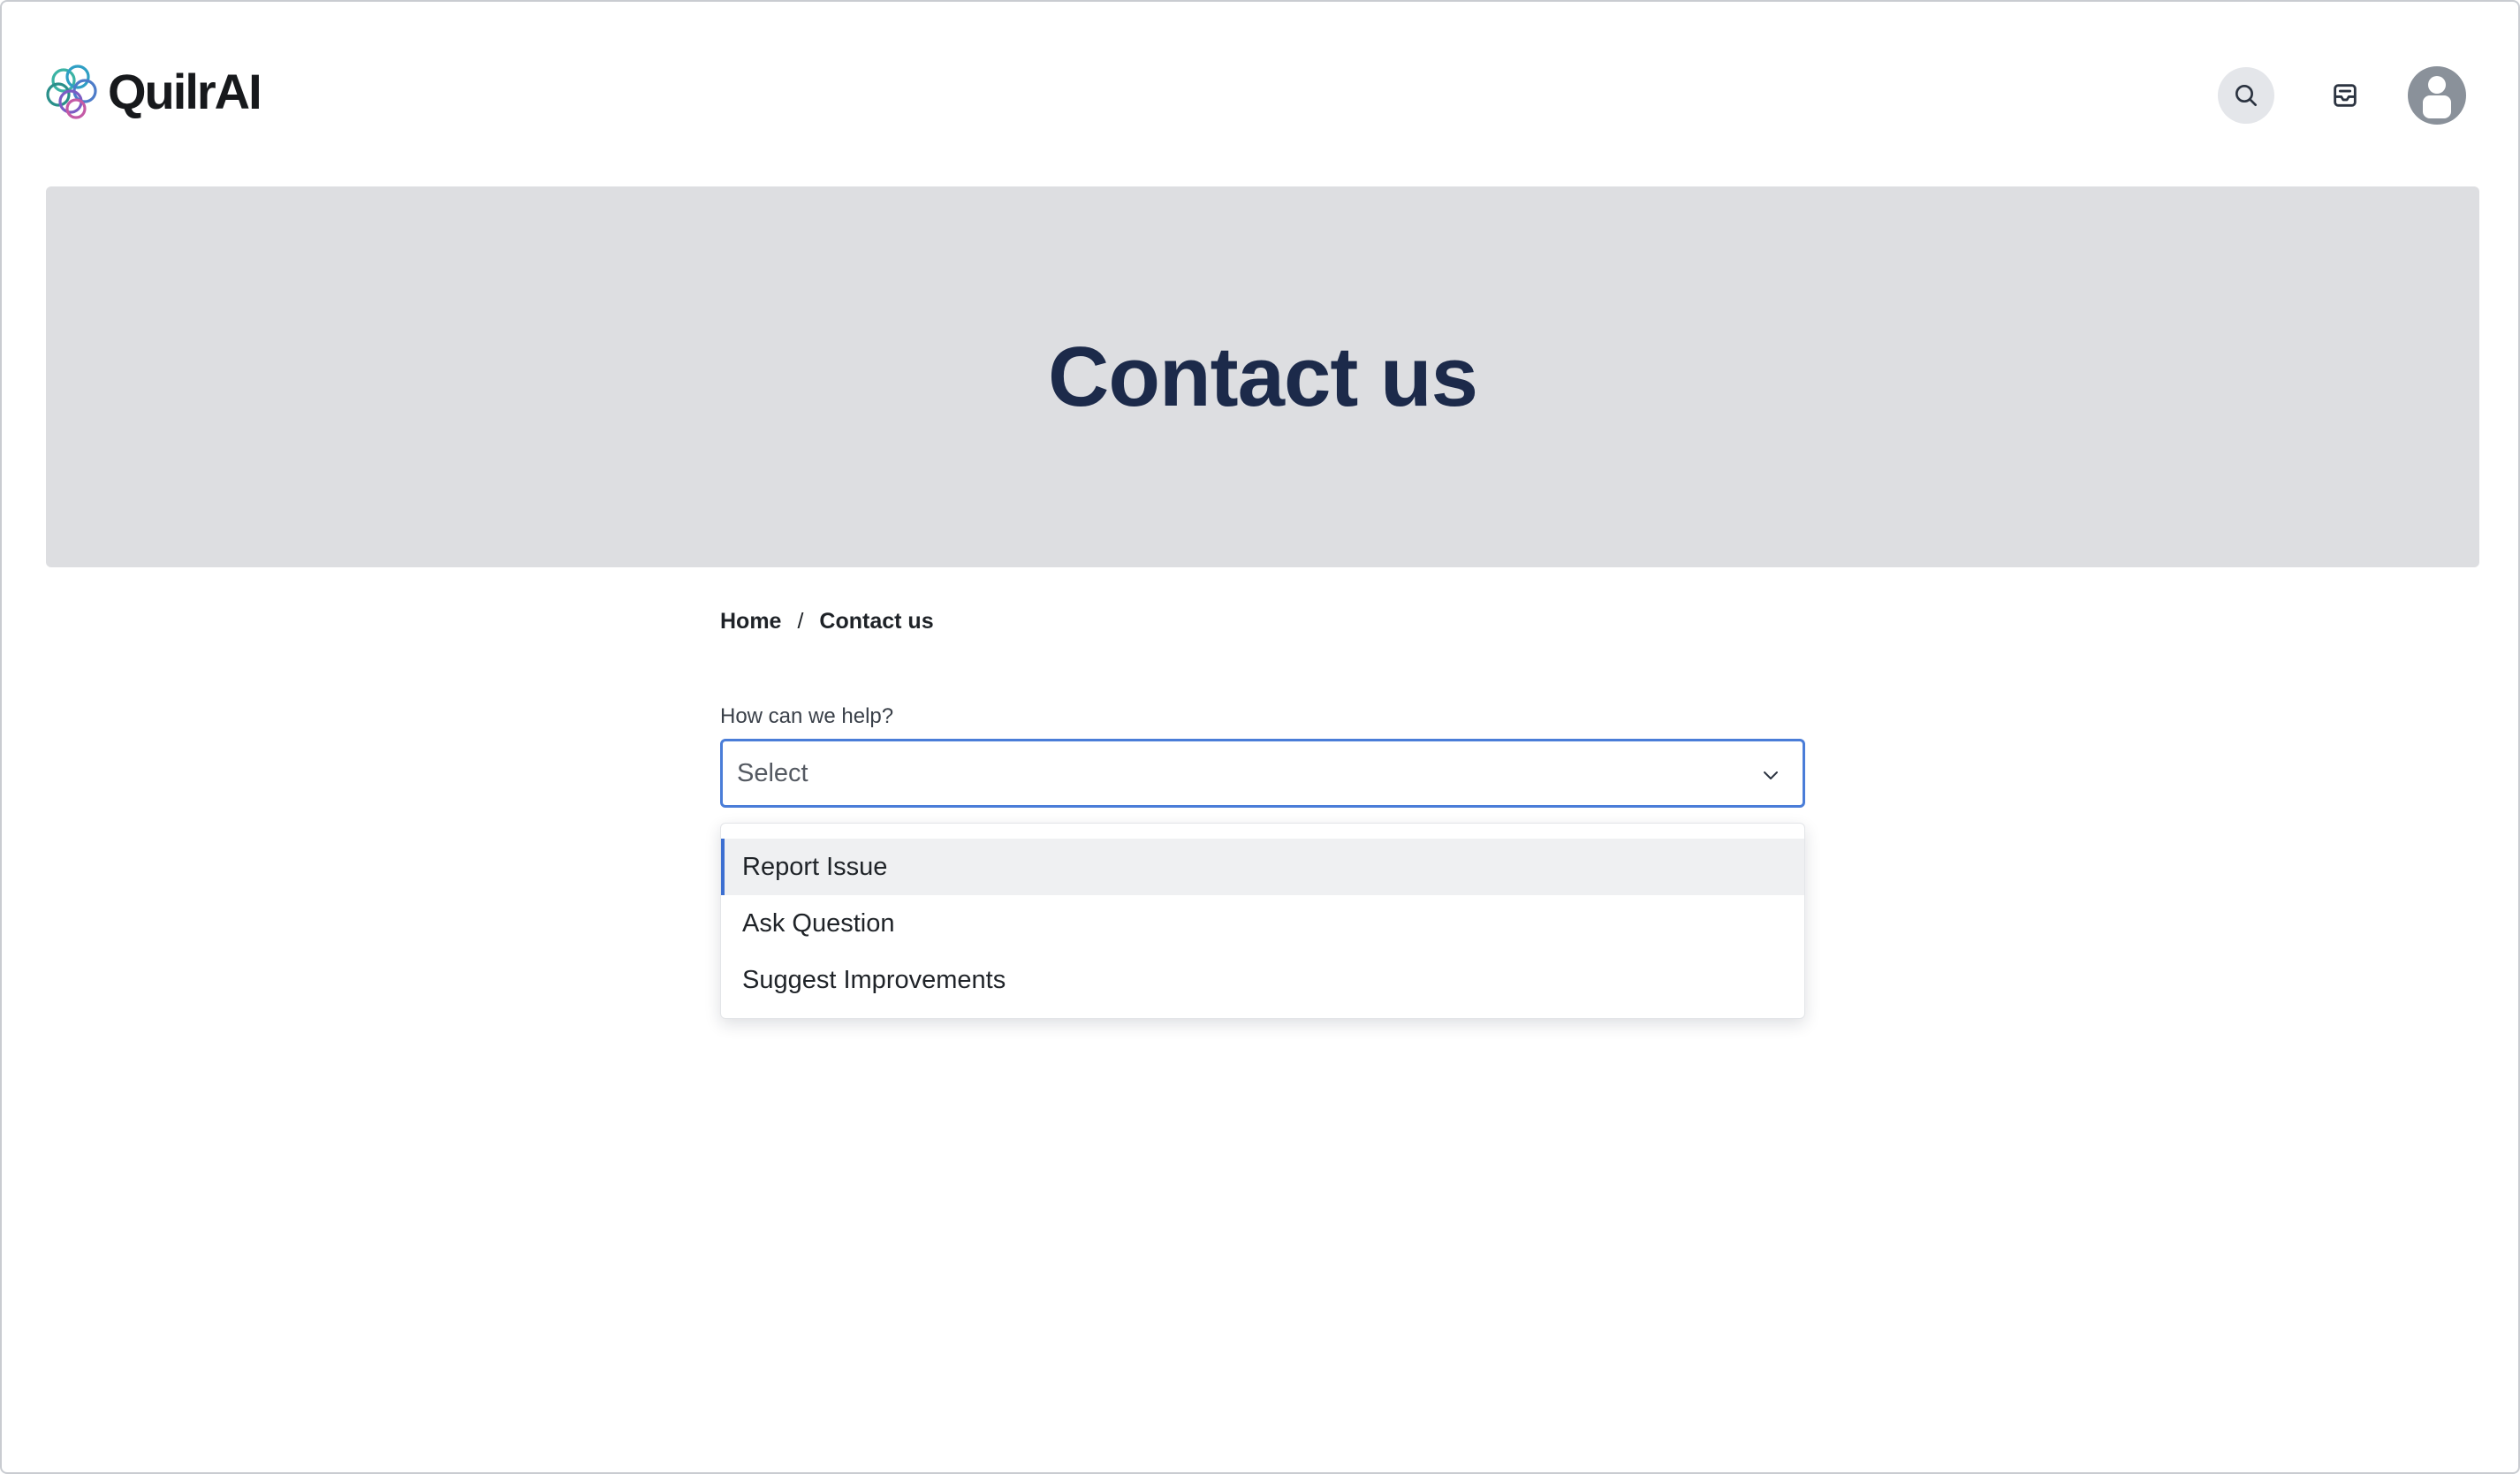 The height and width of the screenshot is (1474, 2520). What do you see at coordinates (876, 621) in the screenshot?
I see `breadcrumb-current: Contact us` at bounding box center [876, 621].